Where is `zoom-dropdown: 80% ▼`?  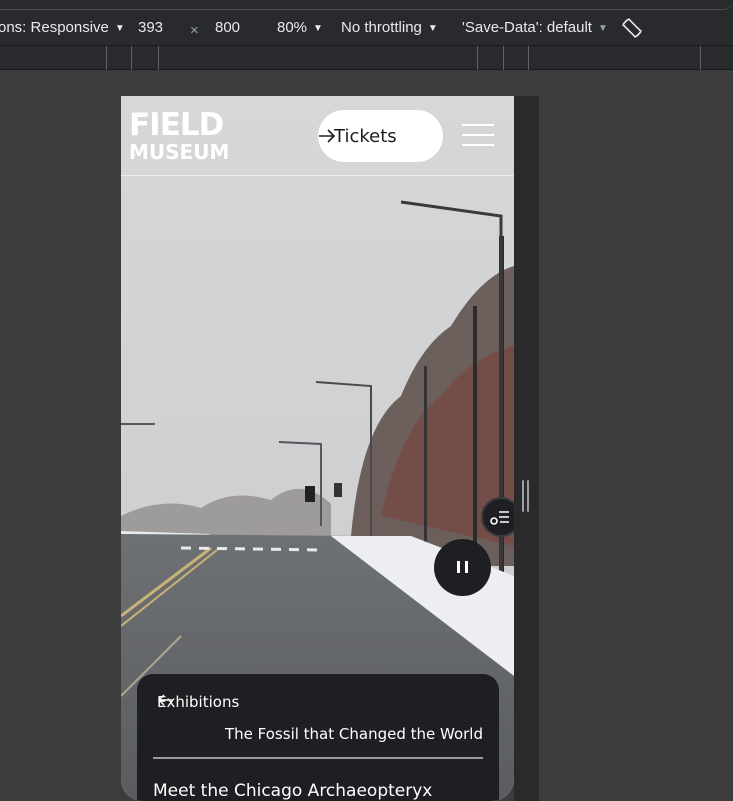
zoom-dropdown: 80% ▼ is located at coordinates (300, 27).